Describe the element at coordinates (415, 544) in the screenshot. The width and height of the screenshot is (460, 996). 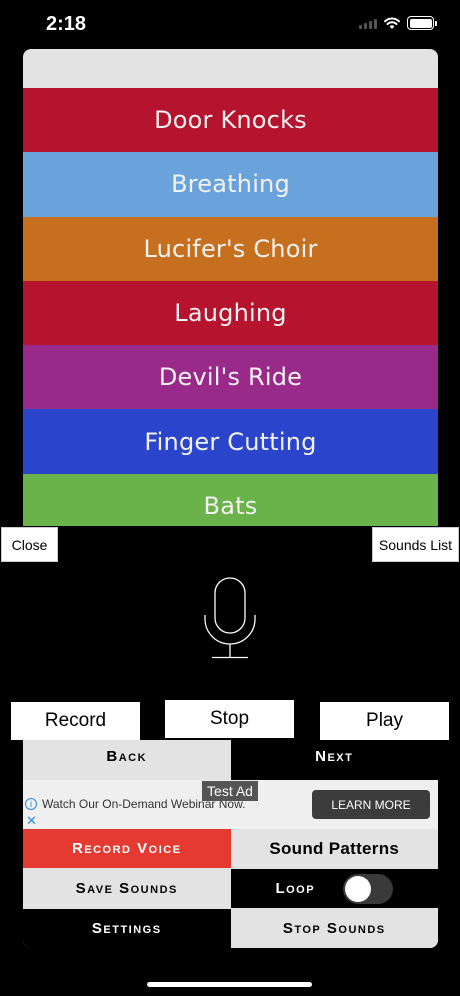
I see `sounds-list-button: Sounds List` at that location.